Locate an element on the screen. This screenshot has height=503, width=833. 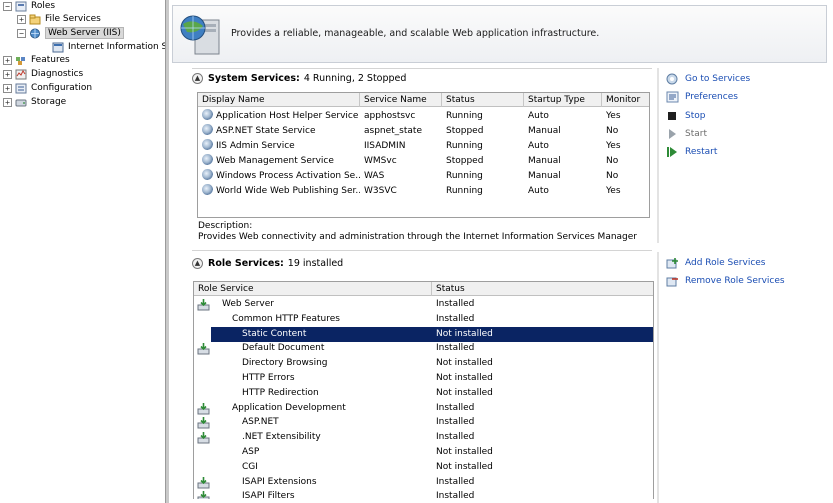
tree-node-features: + Features is located at coordinates (36, 60).